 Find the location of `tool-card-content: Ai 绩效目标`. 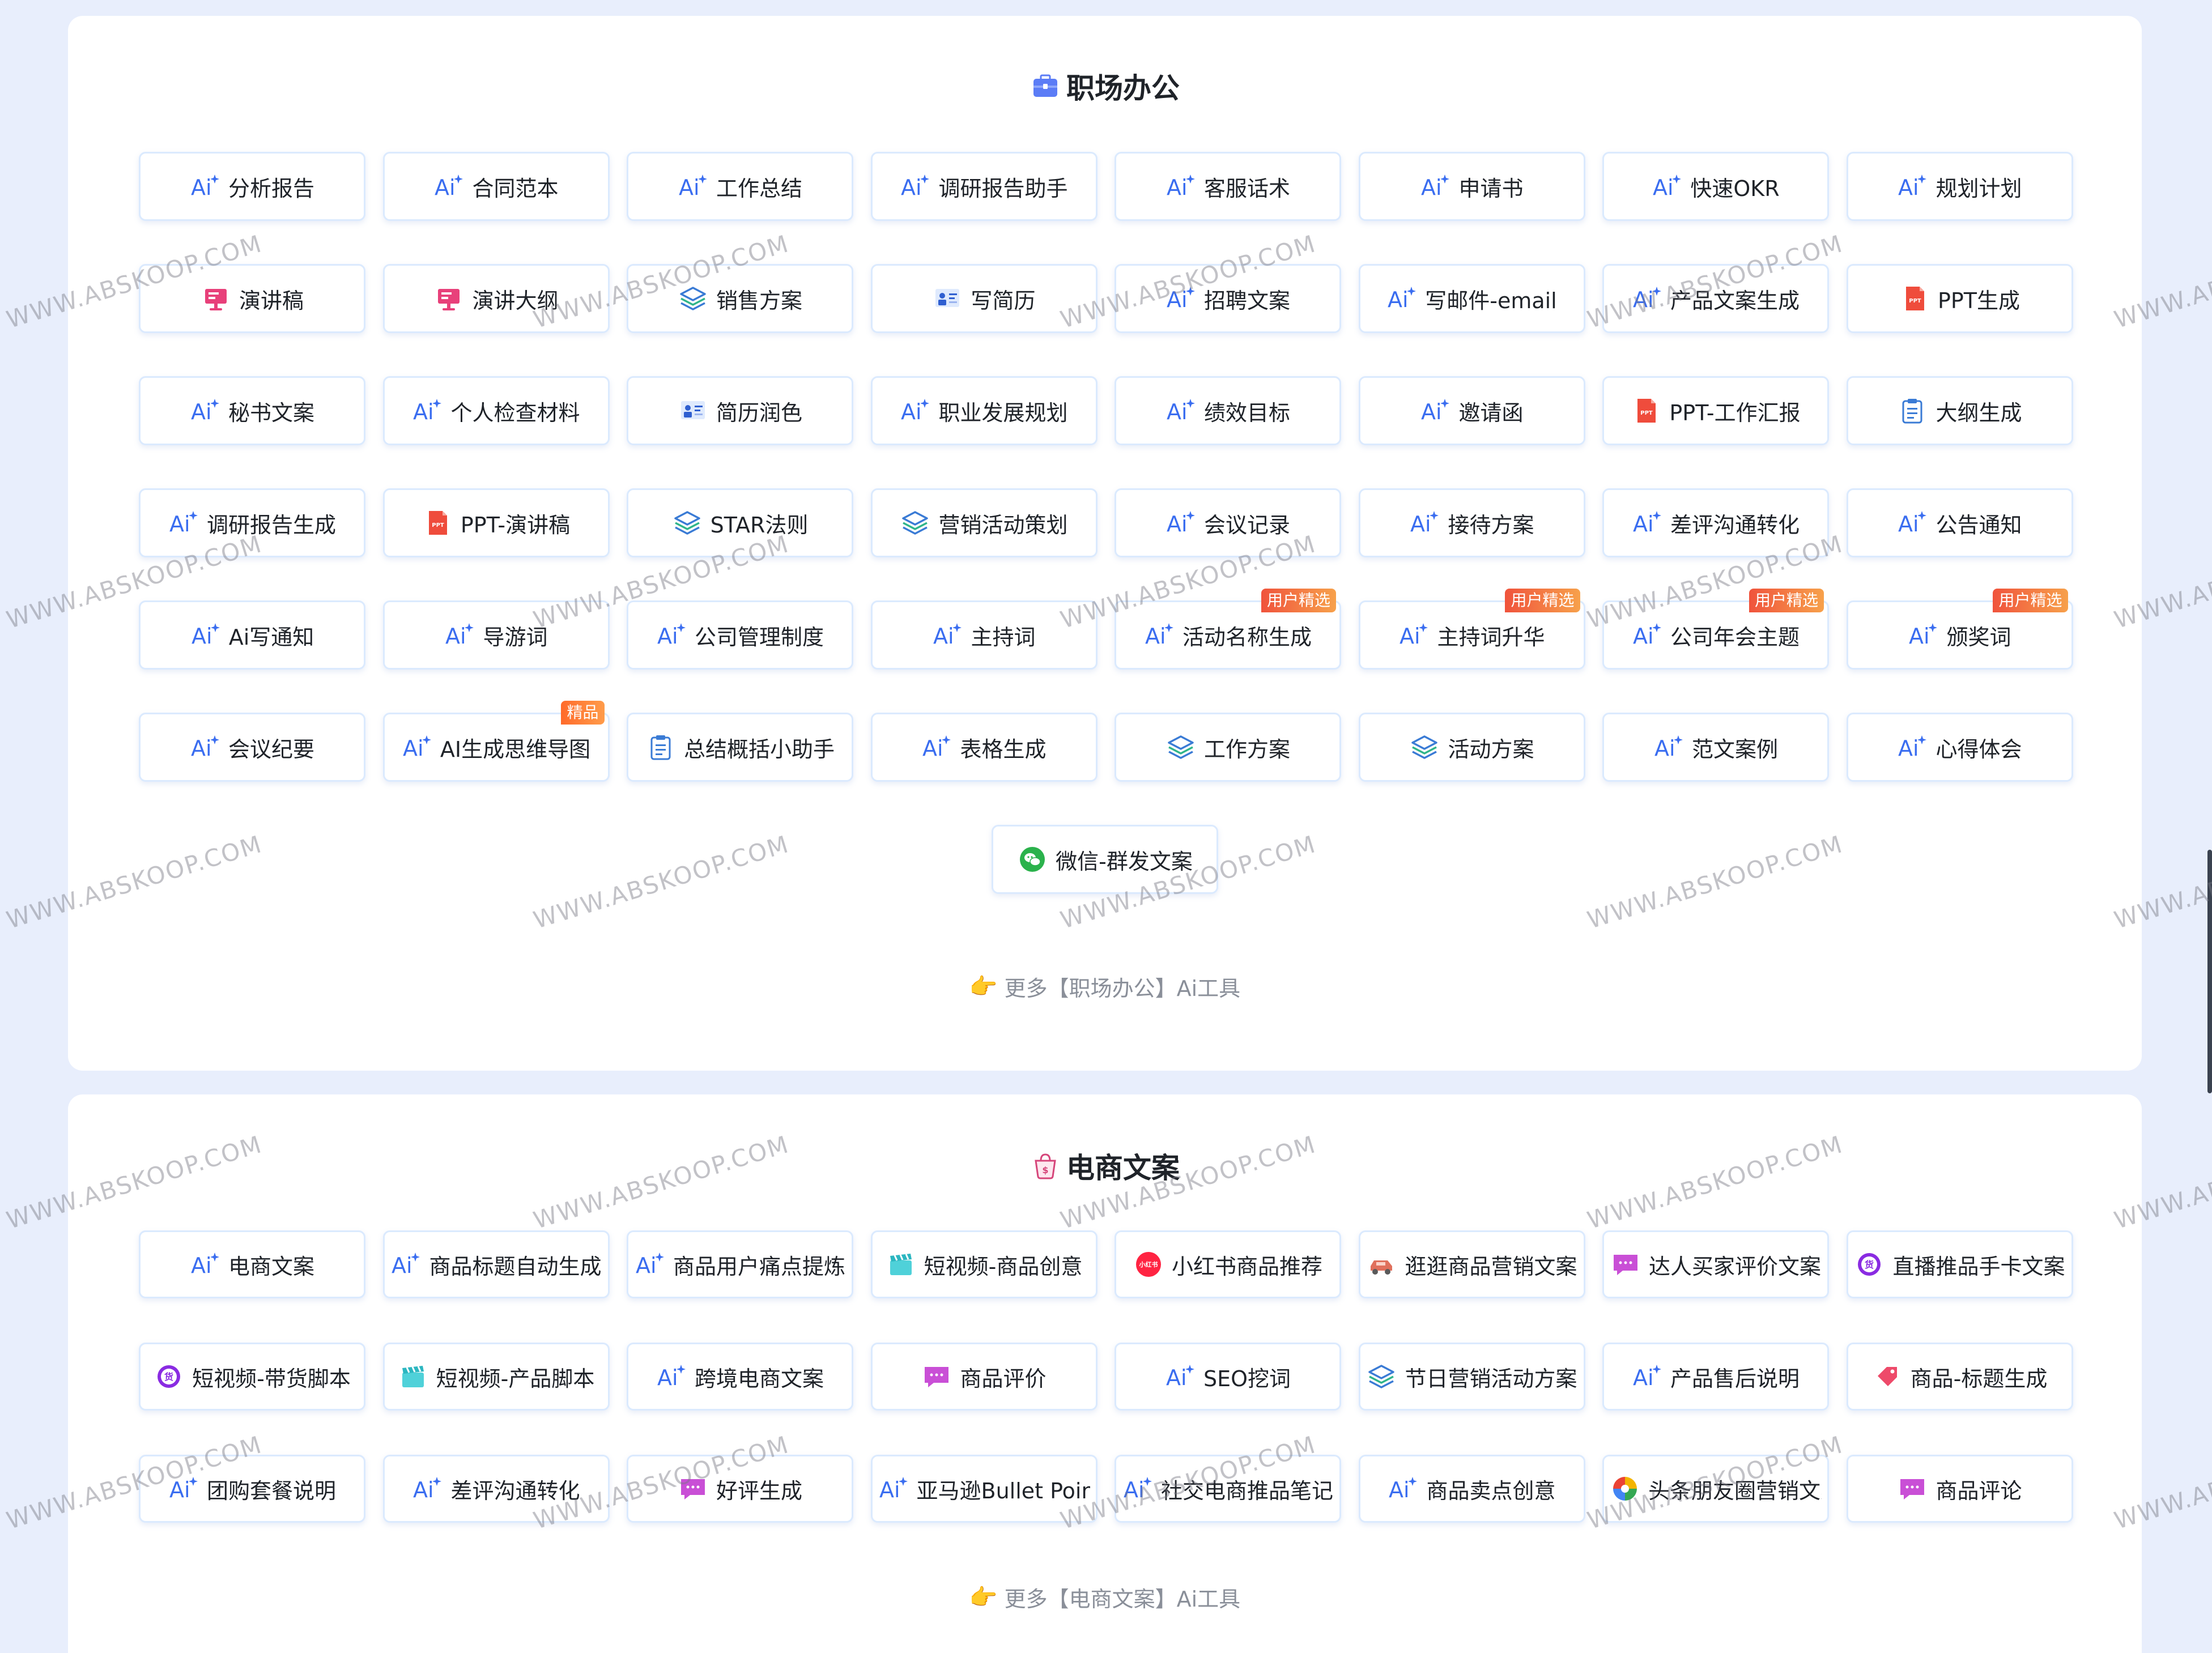

tool-card-content: Ai 绩效目标 is located at coordinates (1227, 411).